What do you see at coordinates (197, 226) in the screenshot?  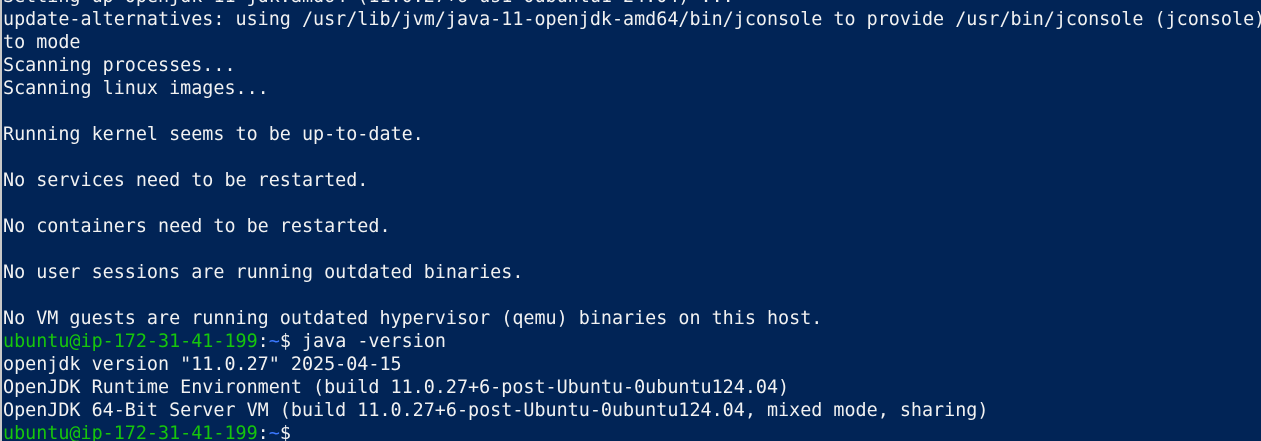 I see `output-line: No containers need to be restarted.` at bounding box center [197, 226].